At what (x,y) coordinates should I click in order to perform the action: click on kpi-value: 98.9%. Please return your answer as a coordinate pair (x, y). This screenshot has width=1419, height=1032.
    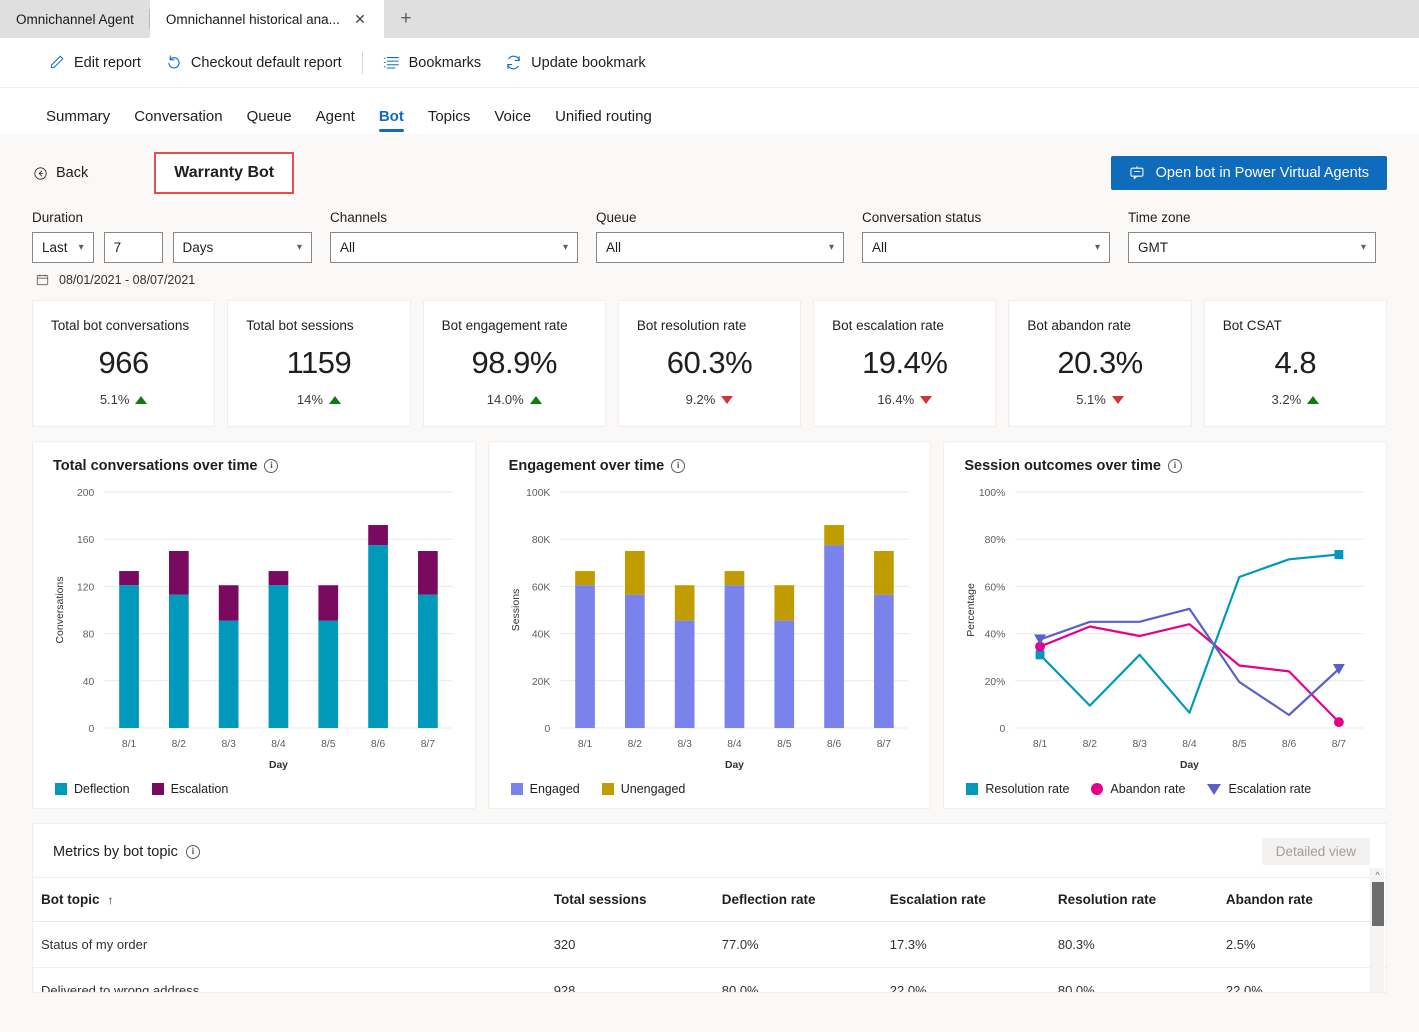
    Looking at the image, I should click on (514, 362).